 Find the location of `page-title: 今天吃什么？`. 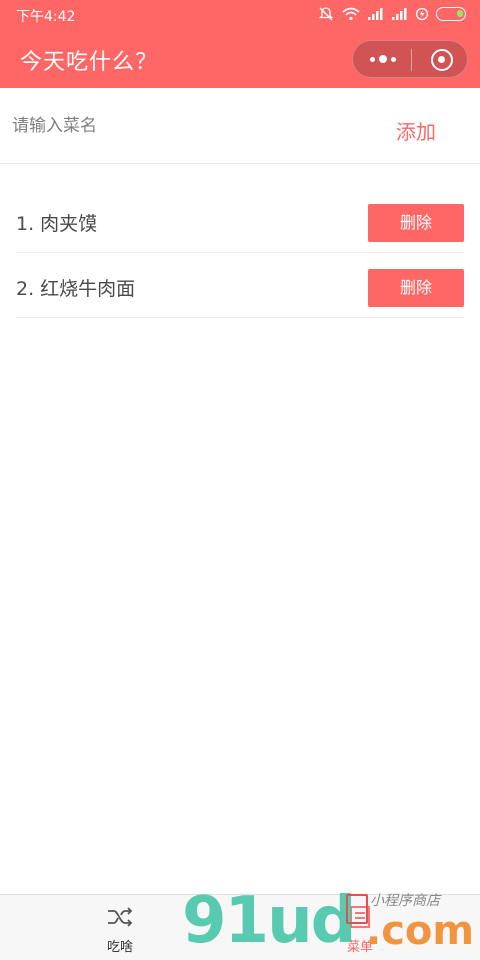

page-title: 今天吃什么？ is located at coordinates (89, 62).